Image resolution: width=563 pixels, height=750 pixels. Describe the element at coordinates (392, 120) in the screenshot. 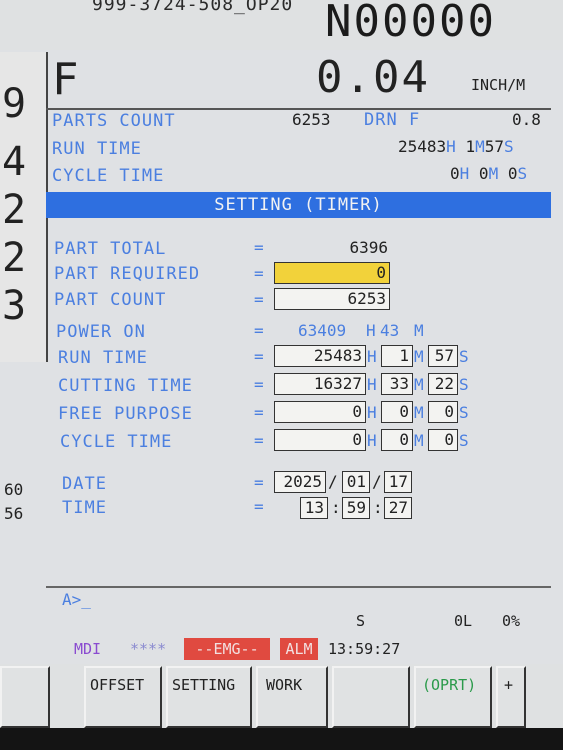

I see `drn-label: DRN F` at that location.